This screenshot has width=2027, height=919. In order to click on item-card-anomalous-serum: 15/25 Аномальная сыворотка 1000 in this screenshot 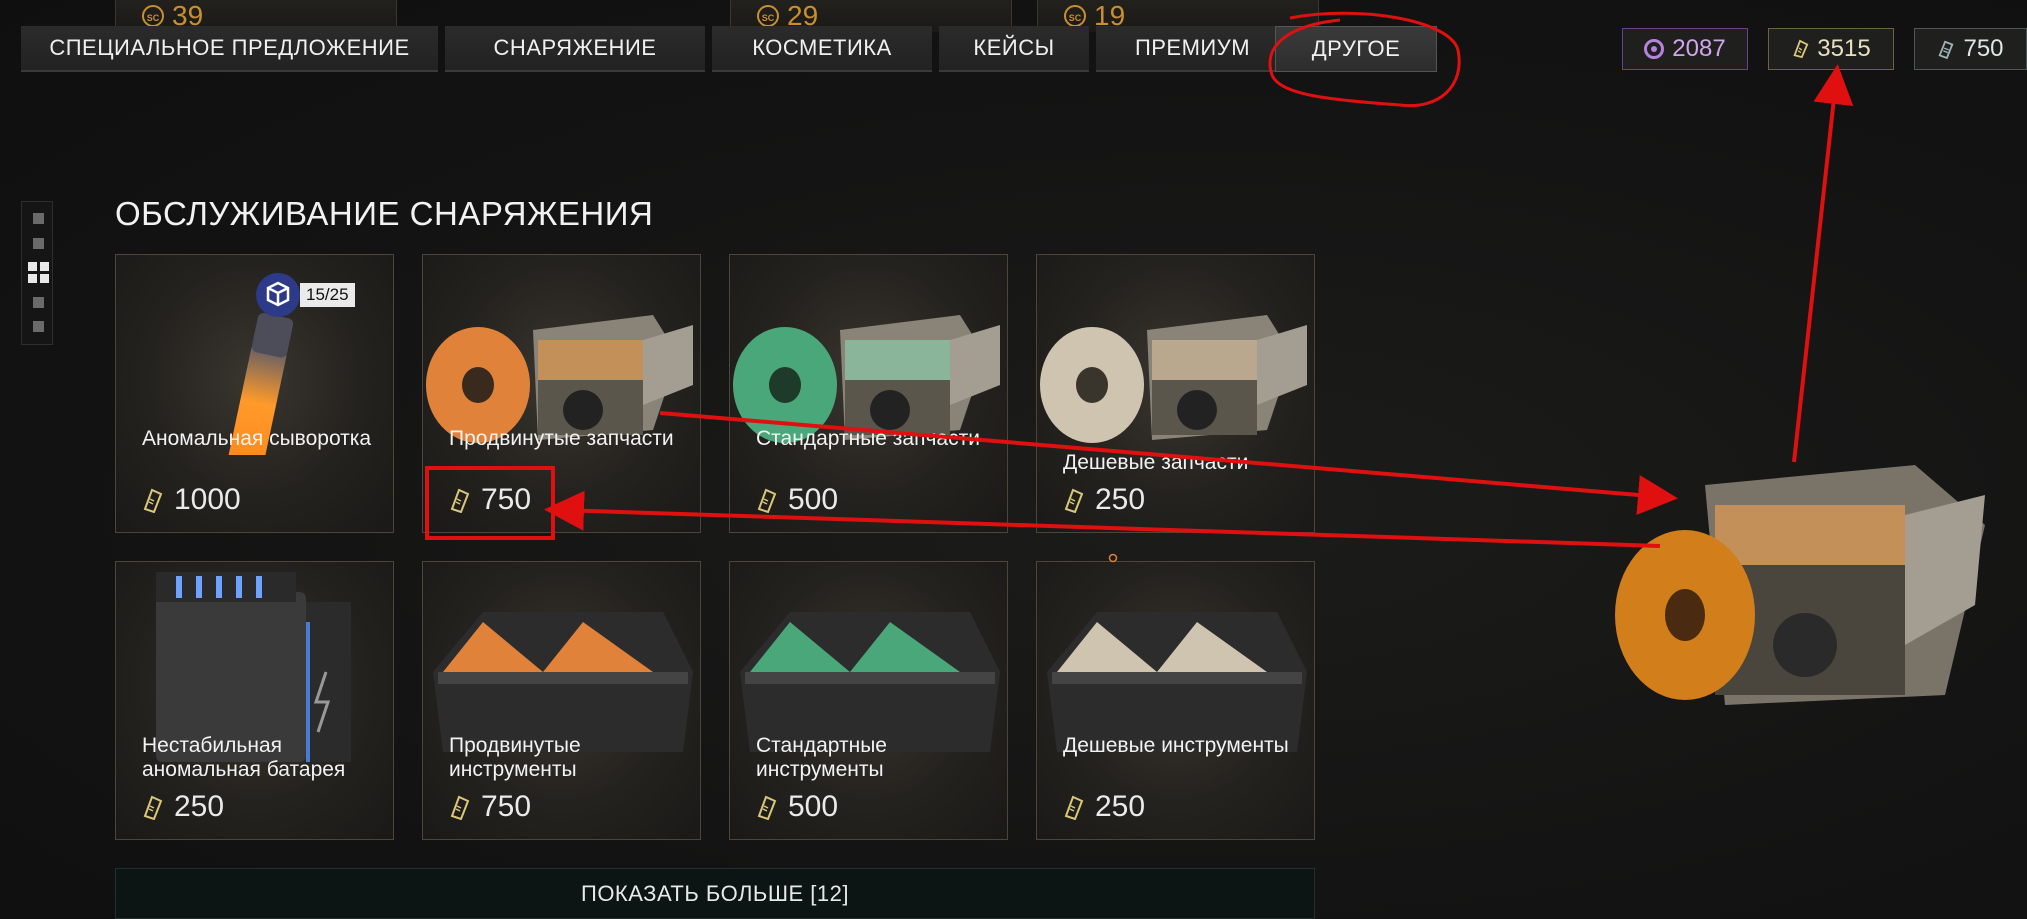, I will do `click(254, 393)`.